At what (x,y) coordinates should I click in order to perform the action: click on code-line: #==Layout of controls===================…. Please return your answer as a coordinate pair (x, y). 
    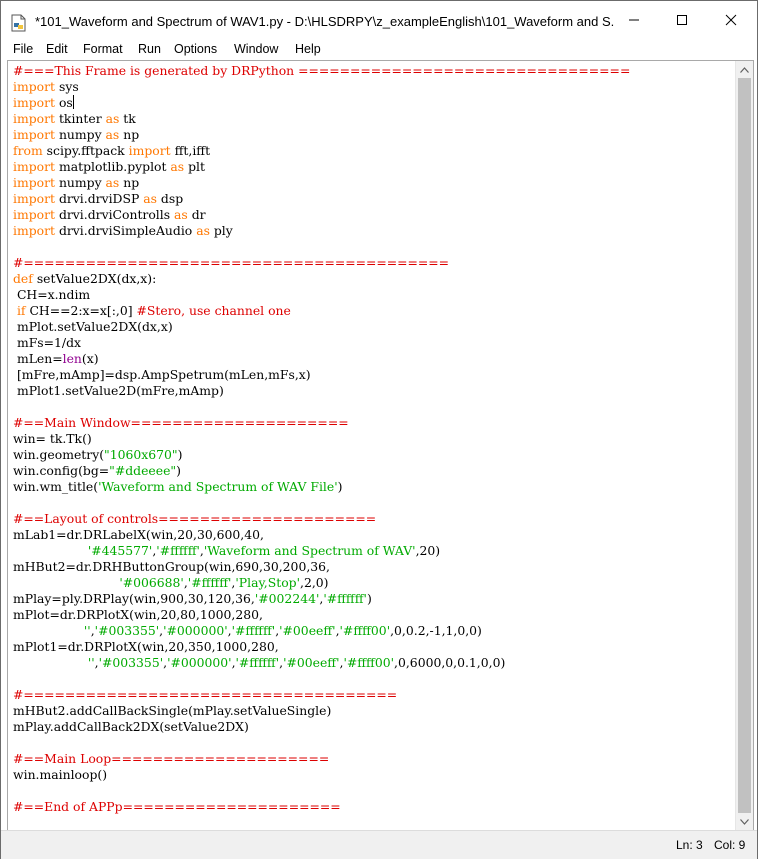
    Looking at the image, I should click on (321, 519).